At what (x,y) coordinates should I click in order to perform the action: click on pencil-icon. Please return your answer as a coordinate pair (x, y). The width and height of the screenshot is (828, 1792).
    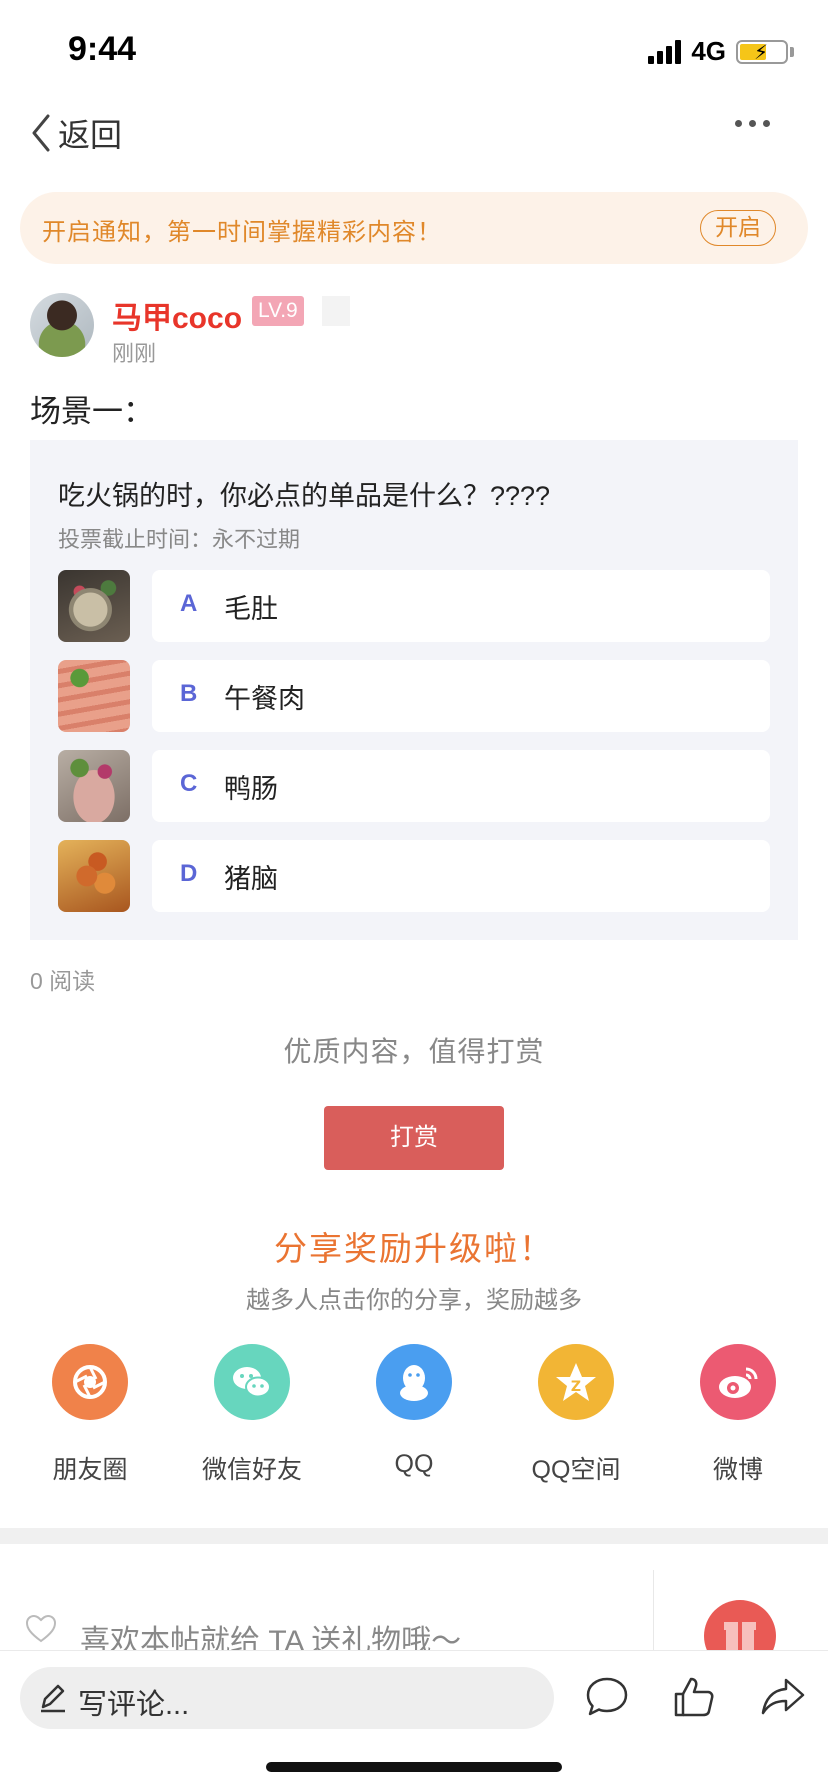
    Looking at the image, I should click on (53, 1698).